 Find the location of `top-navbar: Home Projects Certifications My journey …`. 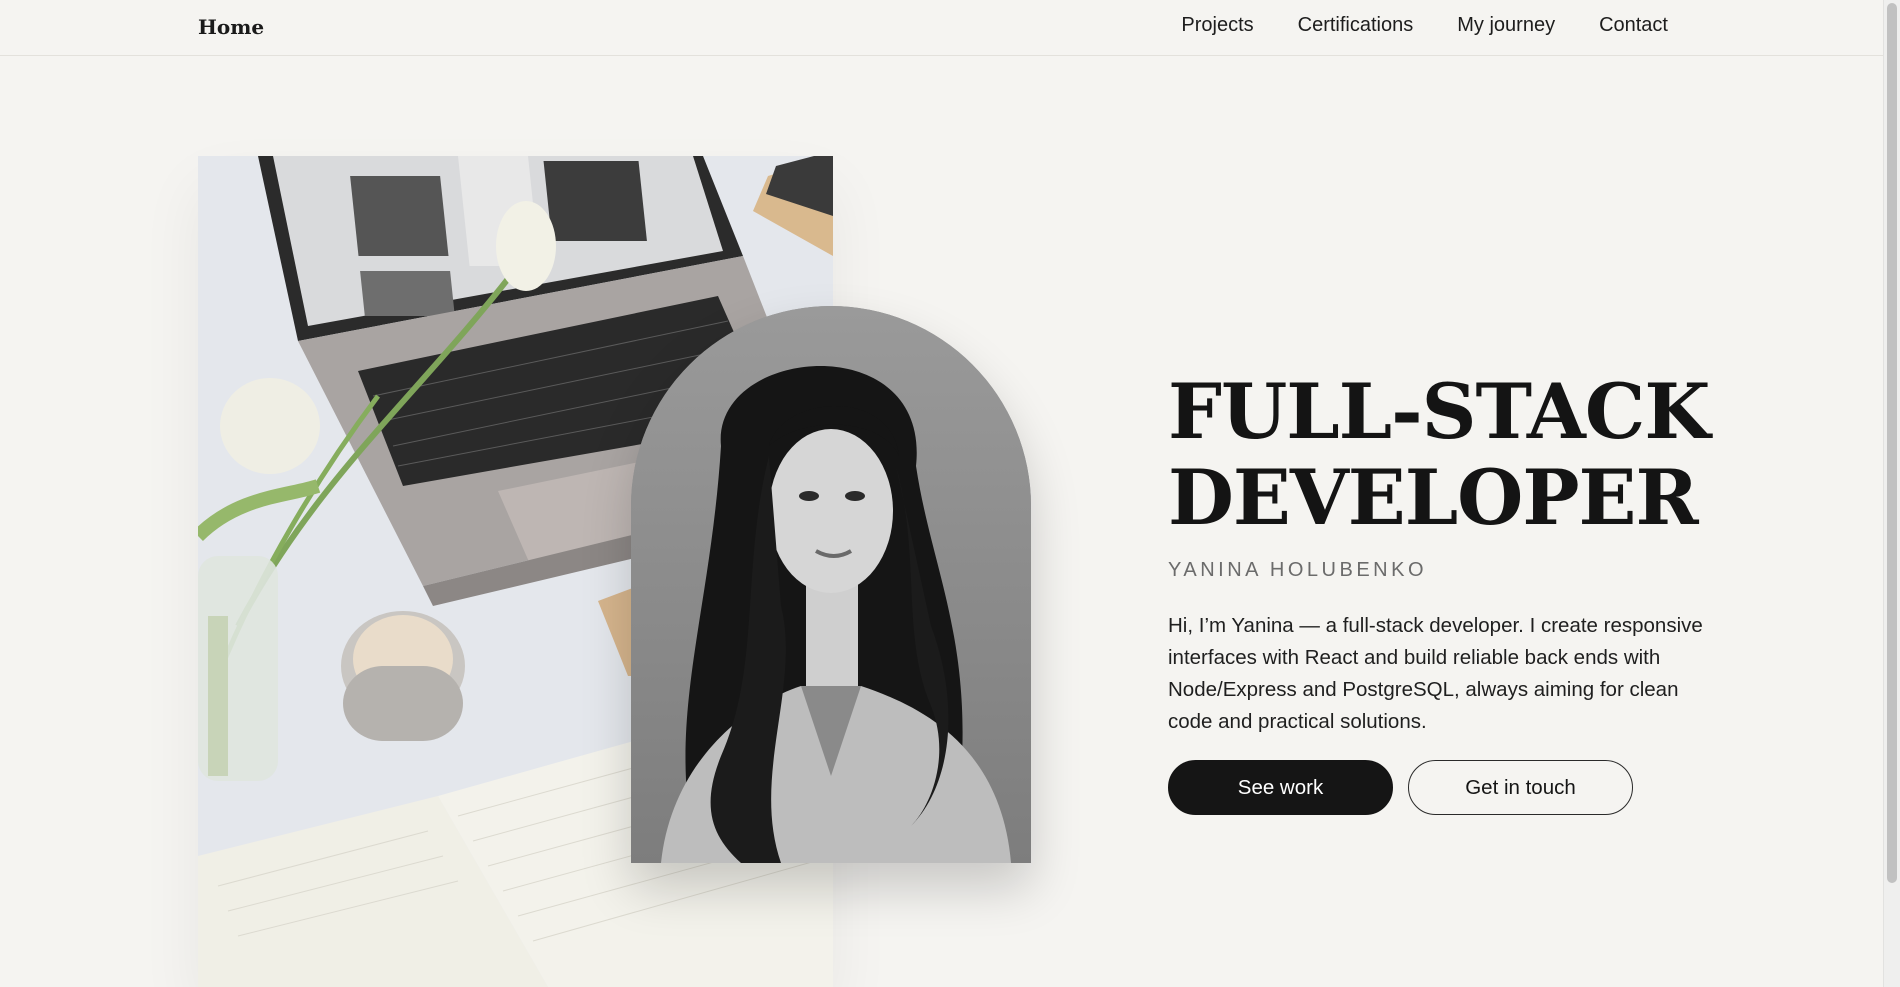

top-navbar: Home Projects Certifications My journey … is located at coordinates (941, 28).